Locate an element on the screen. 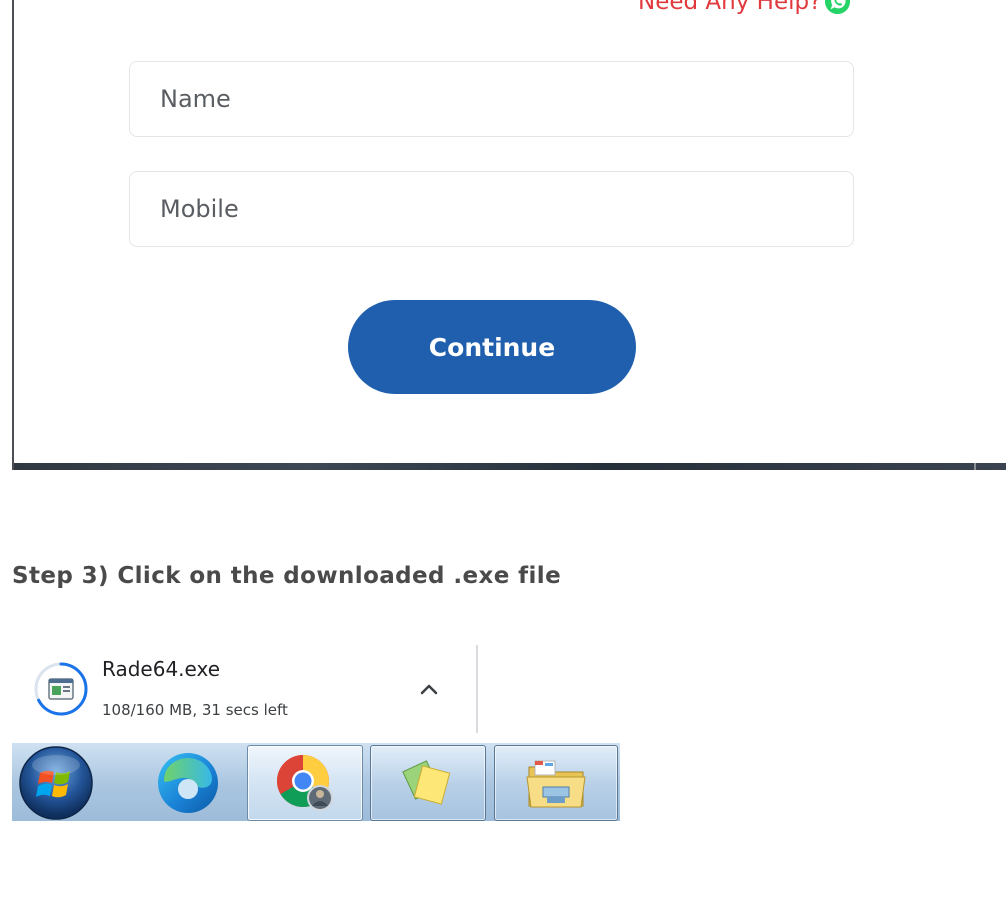 This screenshot has width=1006, height=903. name-input is located at coordinates (491, 99).